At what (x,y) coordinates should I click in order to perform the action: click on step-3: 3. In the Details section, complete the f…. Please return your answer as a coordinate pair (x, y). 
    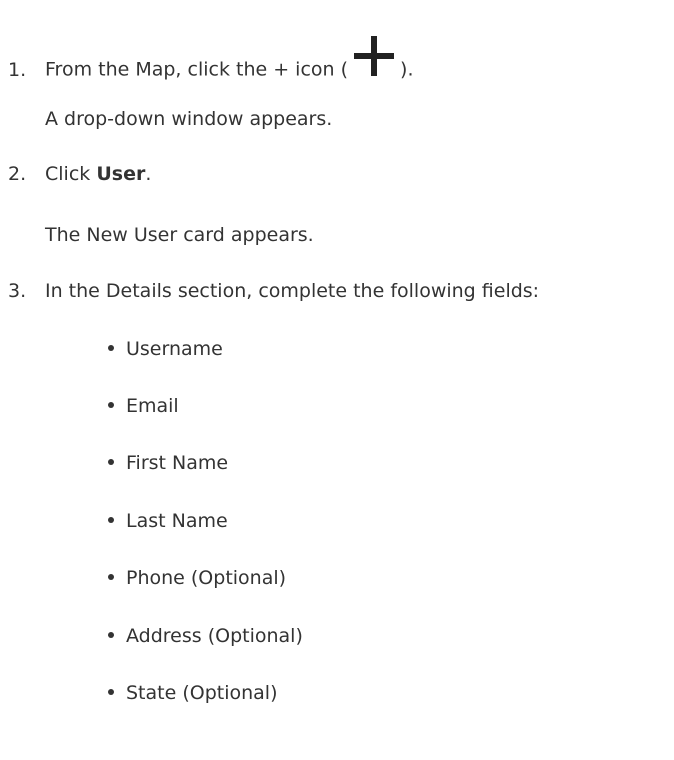
    Looking at the image, I should click on (273, 291).